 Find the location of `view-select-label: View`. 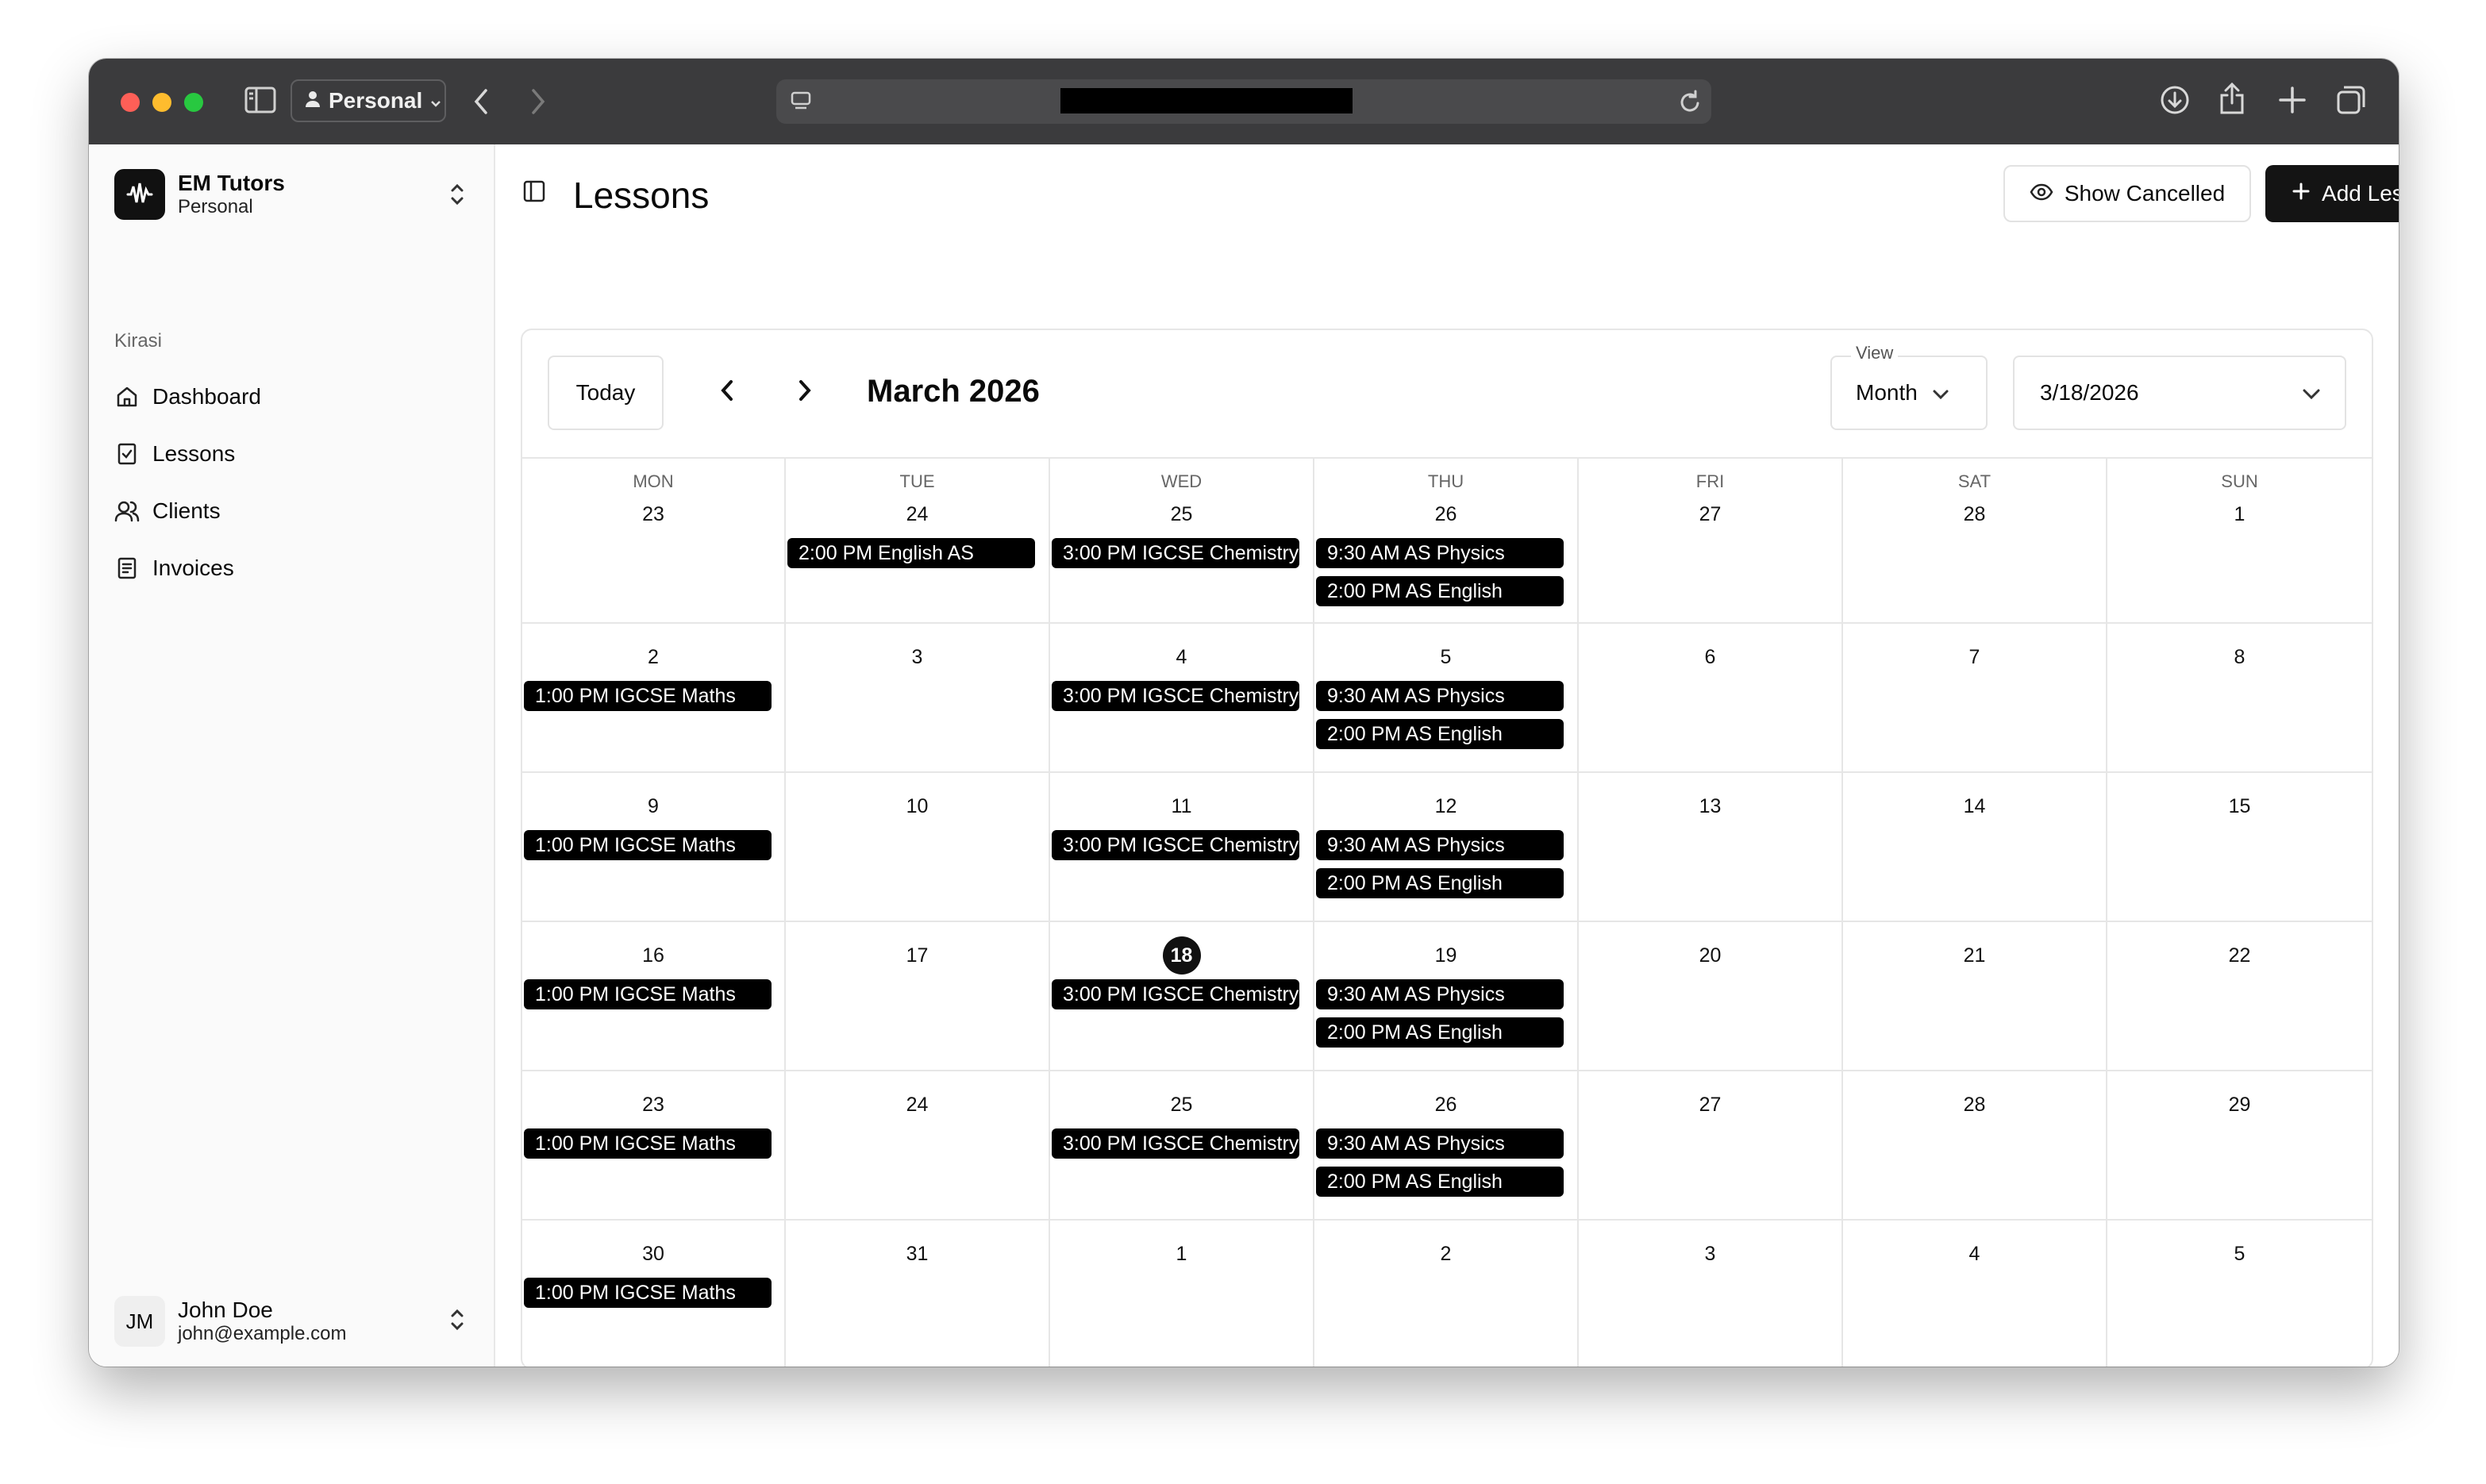

view-select-label: View is located at coordinates (1875, 353).